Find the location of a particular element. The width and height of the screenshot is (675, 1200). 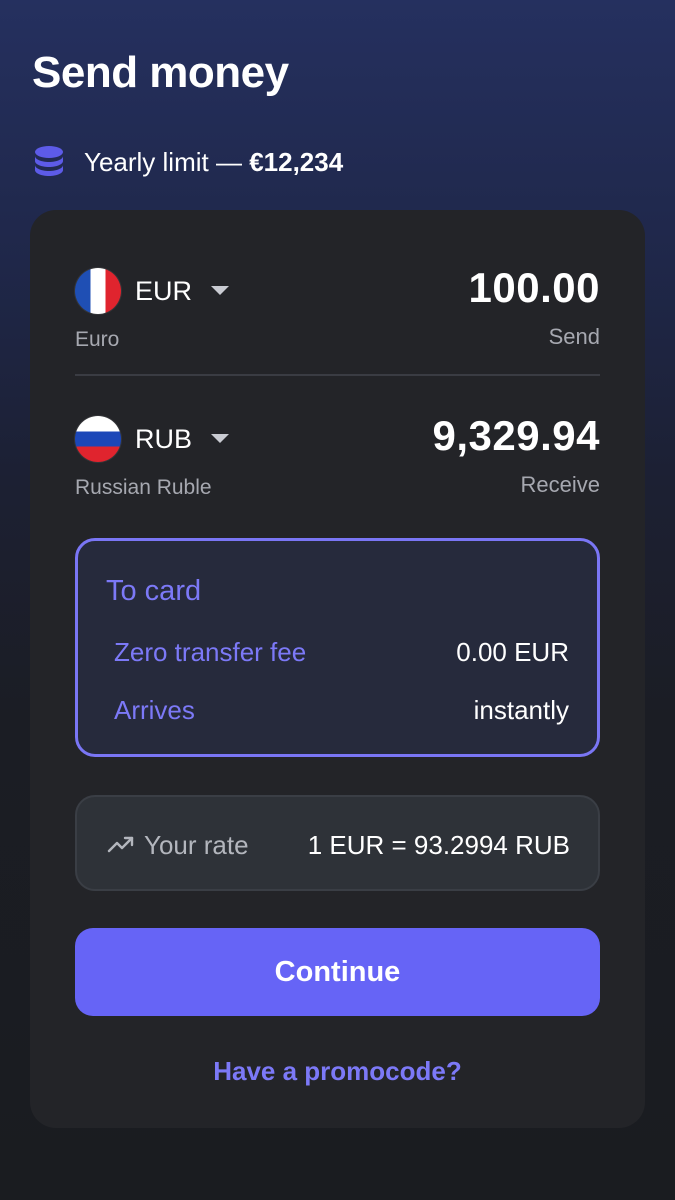

divider is located at coordinates (337, 375).